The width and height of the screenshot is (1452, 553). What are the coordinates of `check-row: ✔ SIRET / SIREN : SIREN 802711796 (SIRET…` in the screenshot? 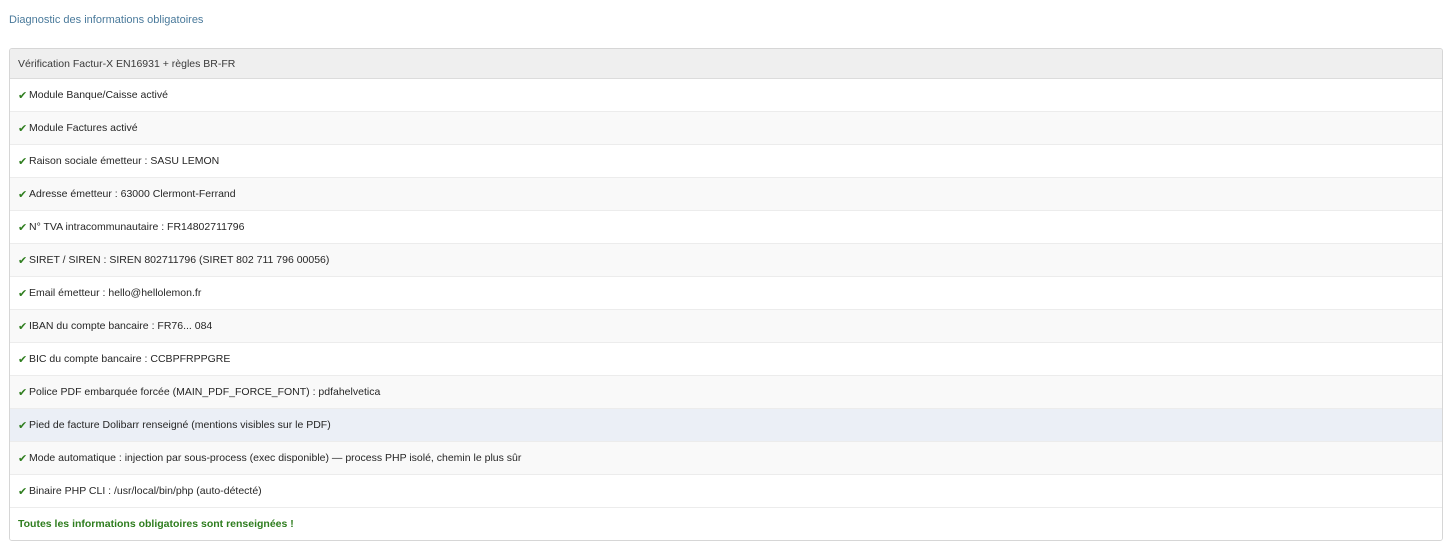 It's located at (726, 260).